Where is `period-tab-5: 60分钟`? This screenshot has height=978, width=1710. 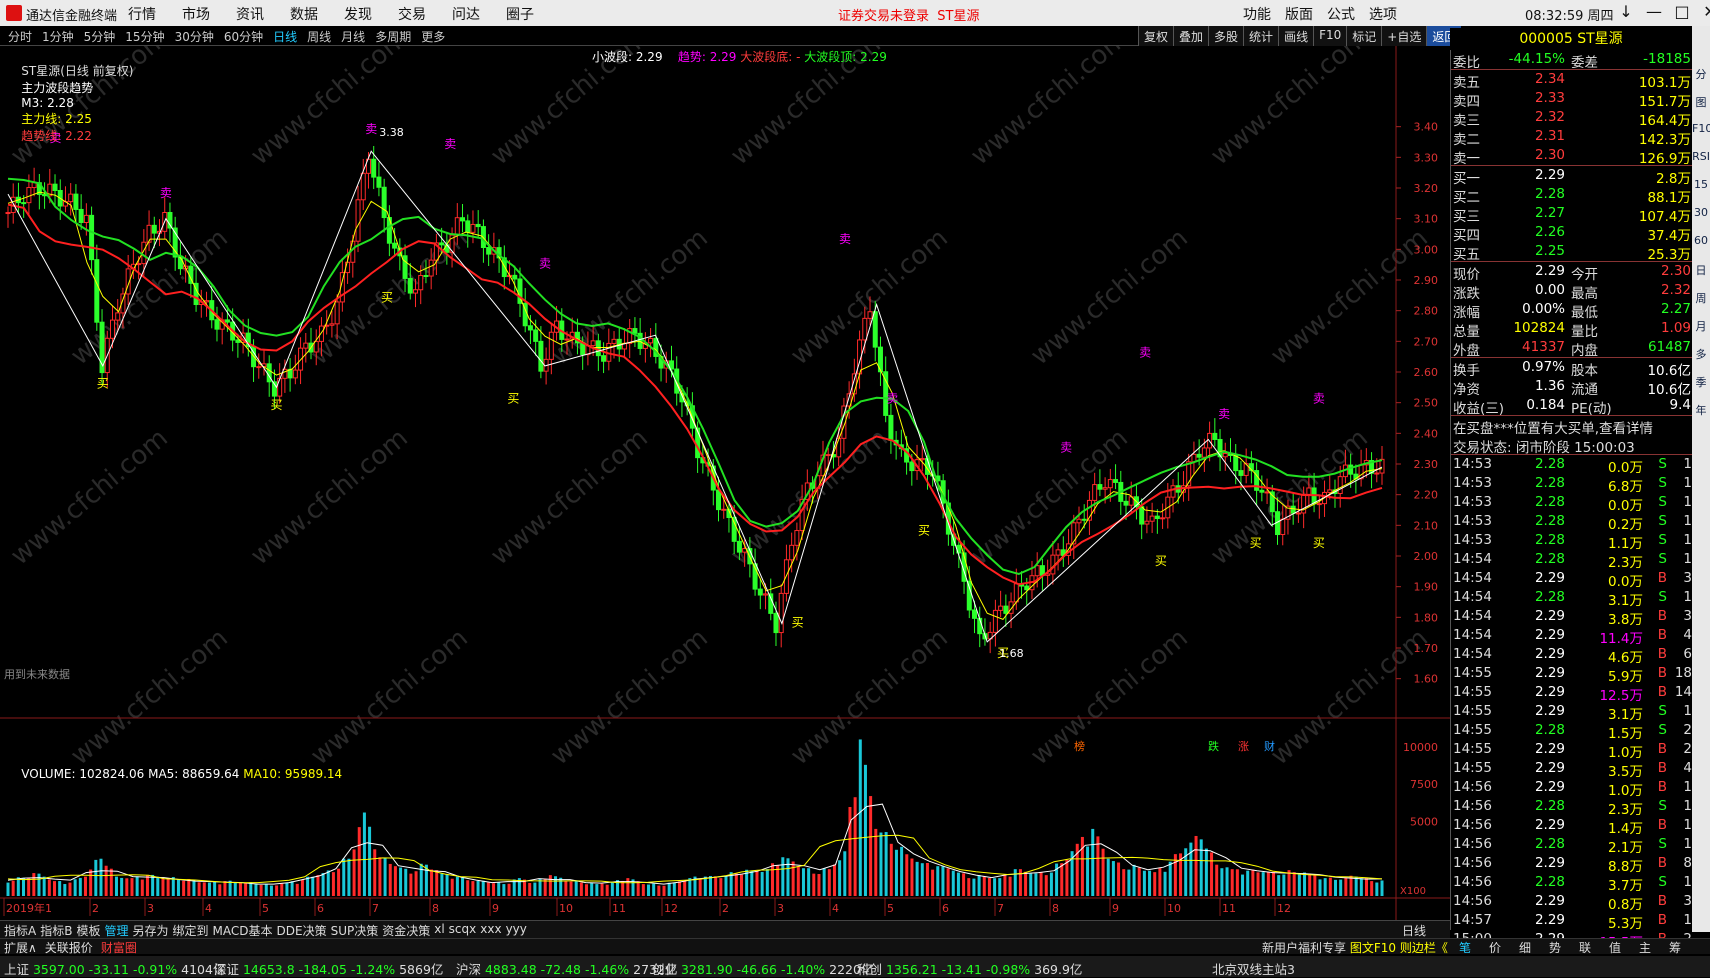
period-tab-5: 60分钟 is located at coordinates (243, 36).